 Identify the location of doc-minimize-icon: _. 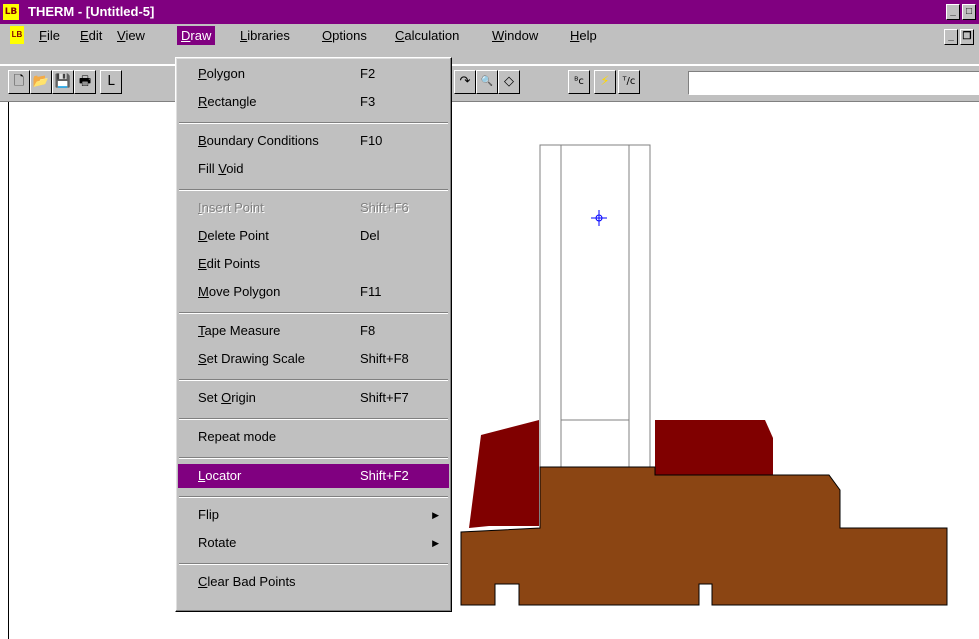
(951, 37).